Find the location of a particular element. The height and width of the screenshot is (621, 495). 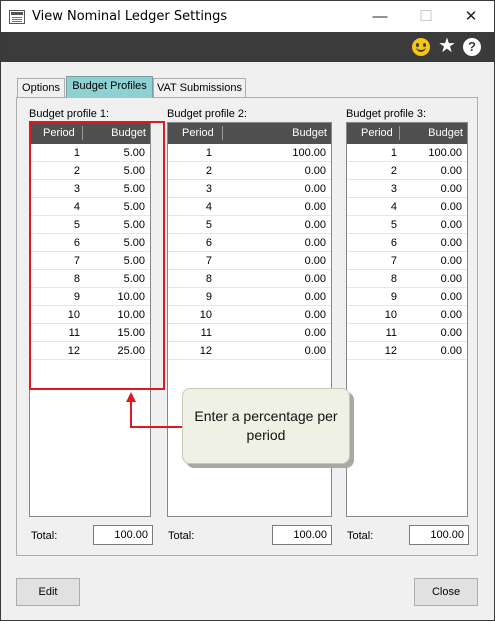

period-cell: 9 is located at coordinates (393, 297).